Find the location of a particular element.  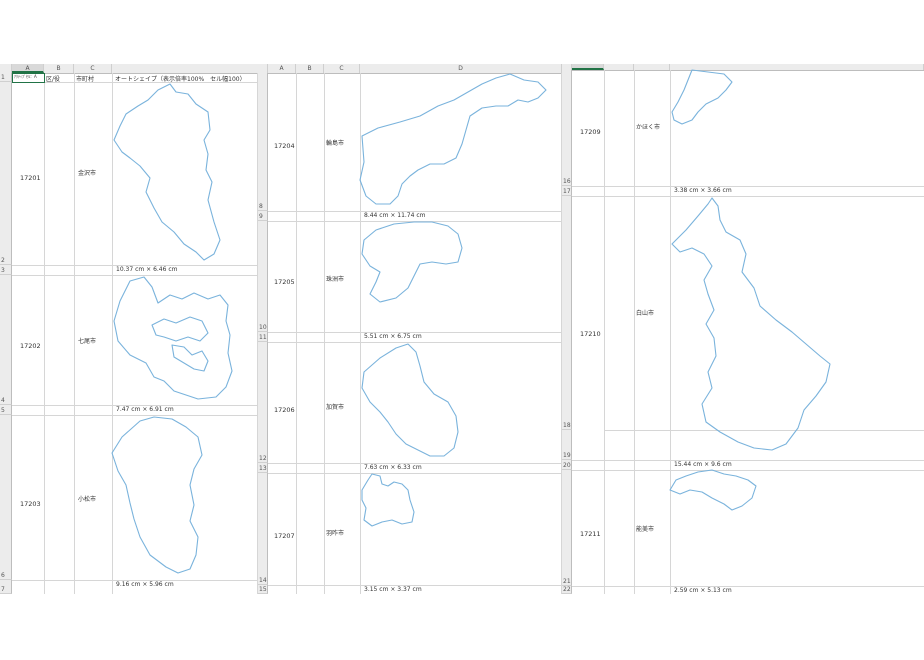

city-name: 羽咋市 is located at coordinates (335, 533).